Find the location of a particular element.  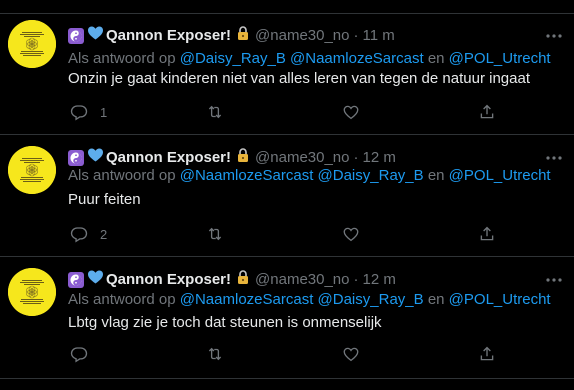

tweet-header: Qannon Exposer! @name30_no · 11 m is located at coordinates (231, 36).